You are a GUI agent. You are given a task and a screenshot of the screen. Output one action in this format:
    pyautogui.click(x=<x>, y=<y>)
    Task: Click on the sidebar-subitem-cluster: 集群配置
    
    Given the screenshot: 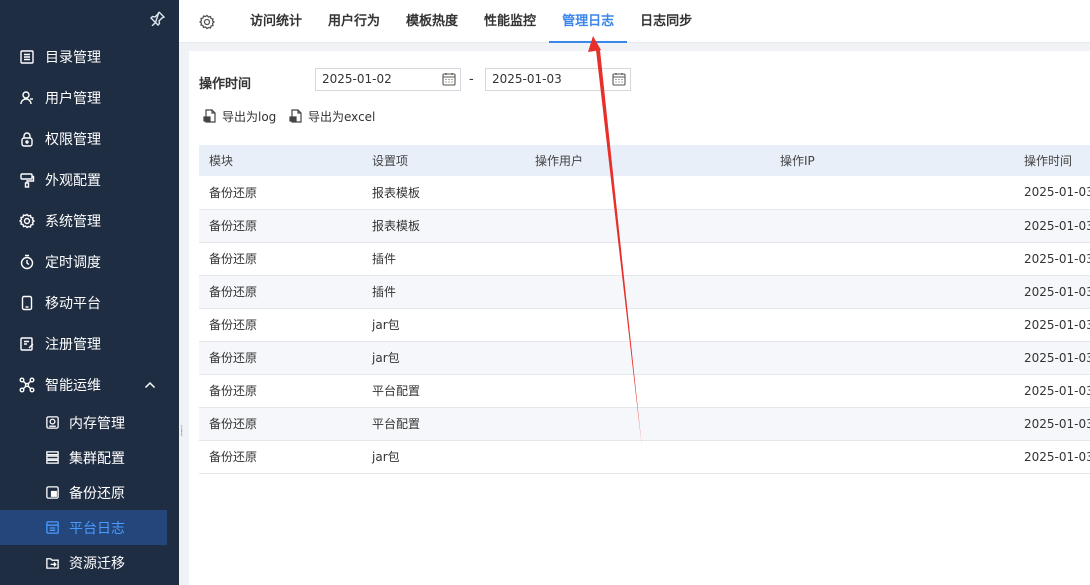 What is the action you would take?
    pyautogui.click(x=89, y=457)
    